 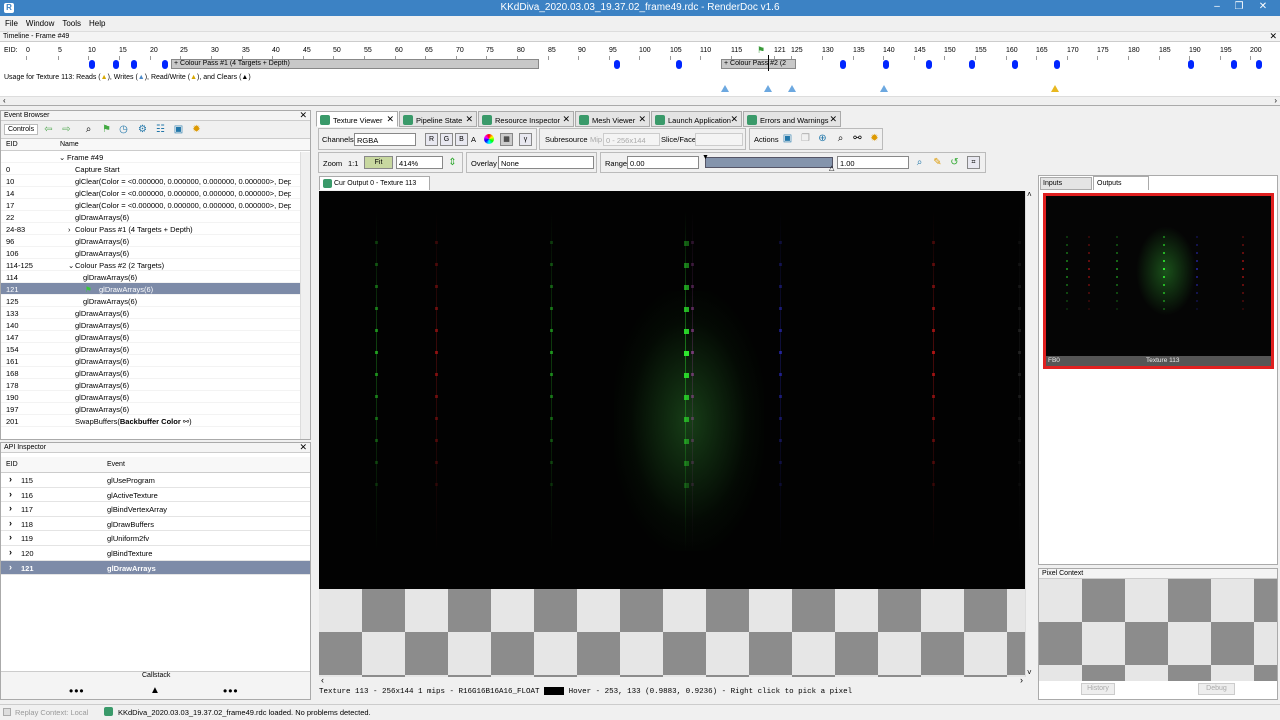 I want to click on controls-button: Controls, so click(x=21, y=129).